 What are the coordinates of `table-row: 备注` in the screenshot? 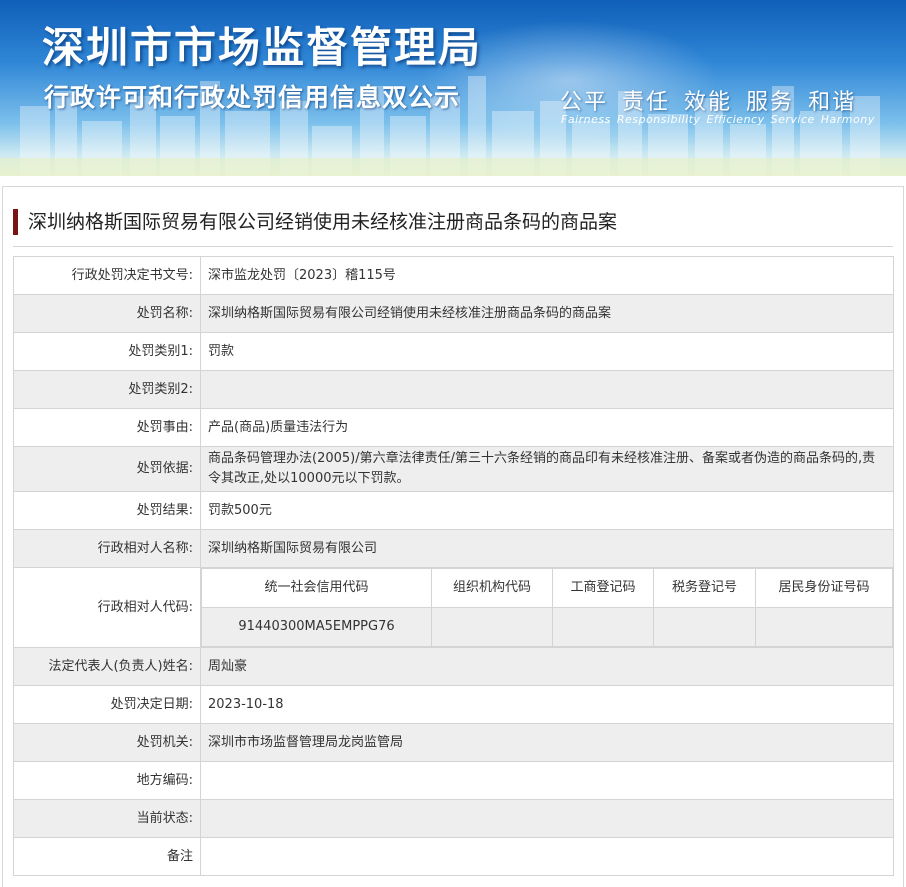 It's located at (453, 856).